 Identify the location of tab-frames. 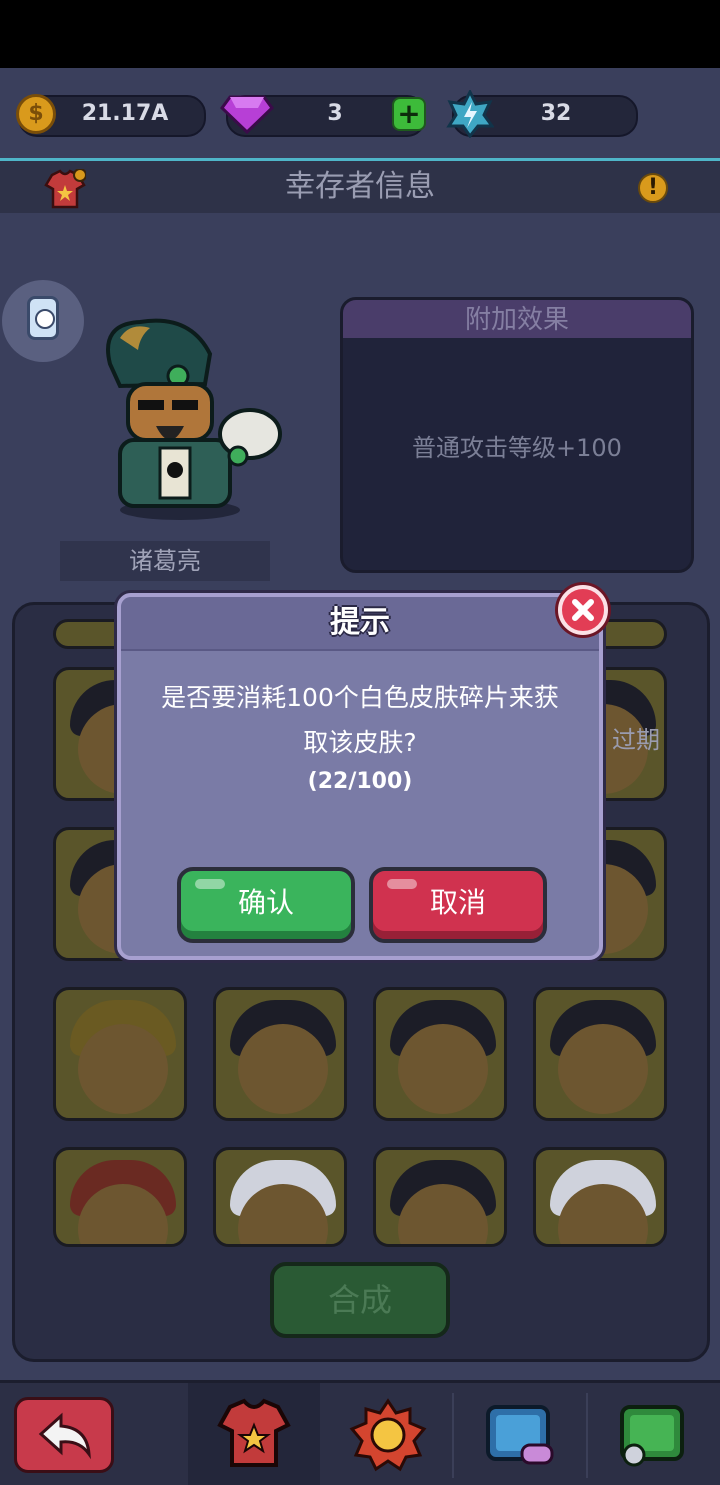
(519, 1434).